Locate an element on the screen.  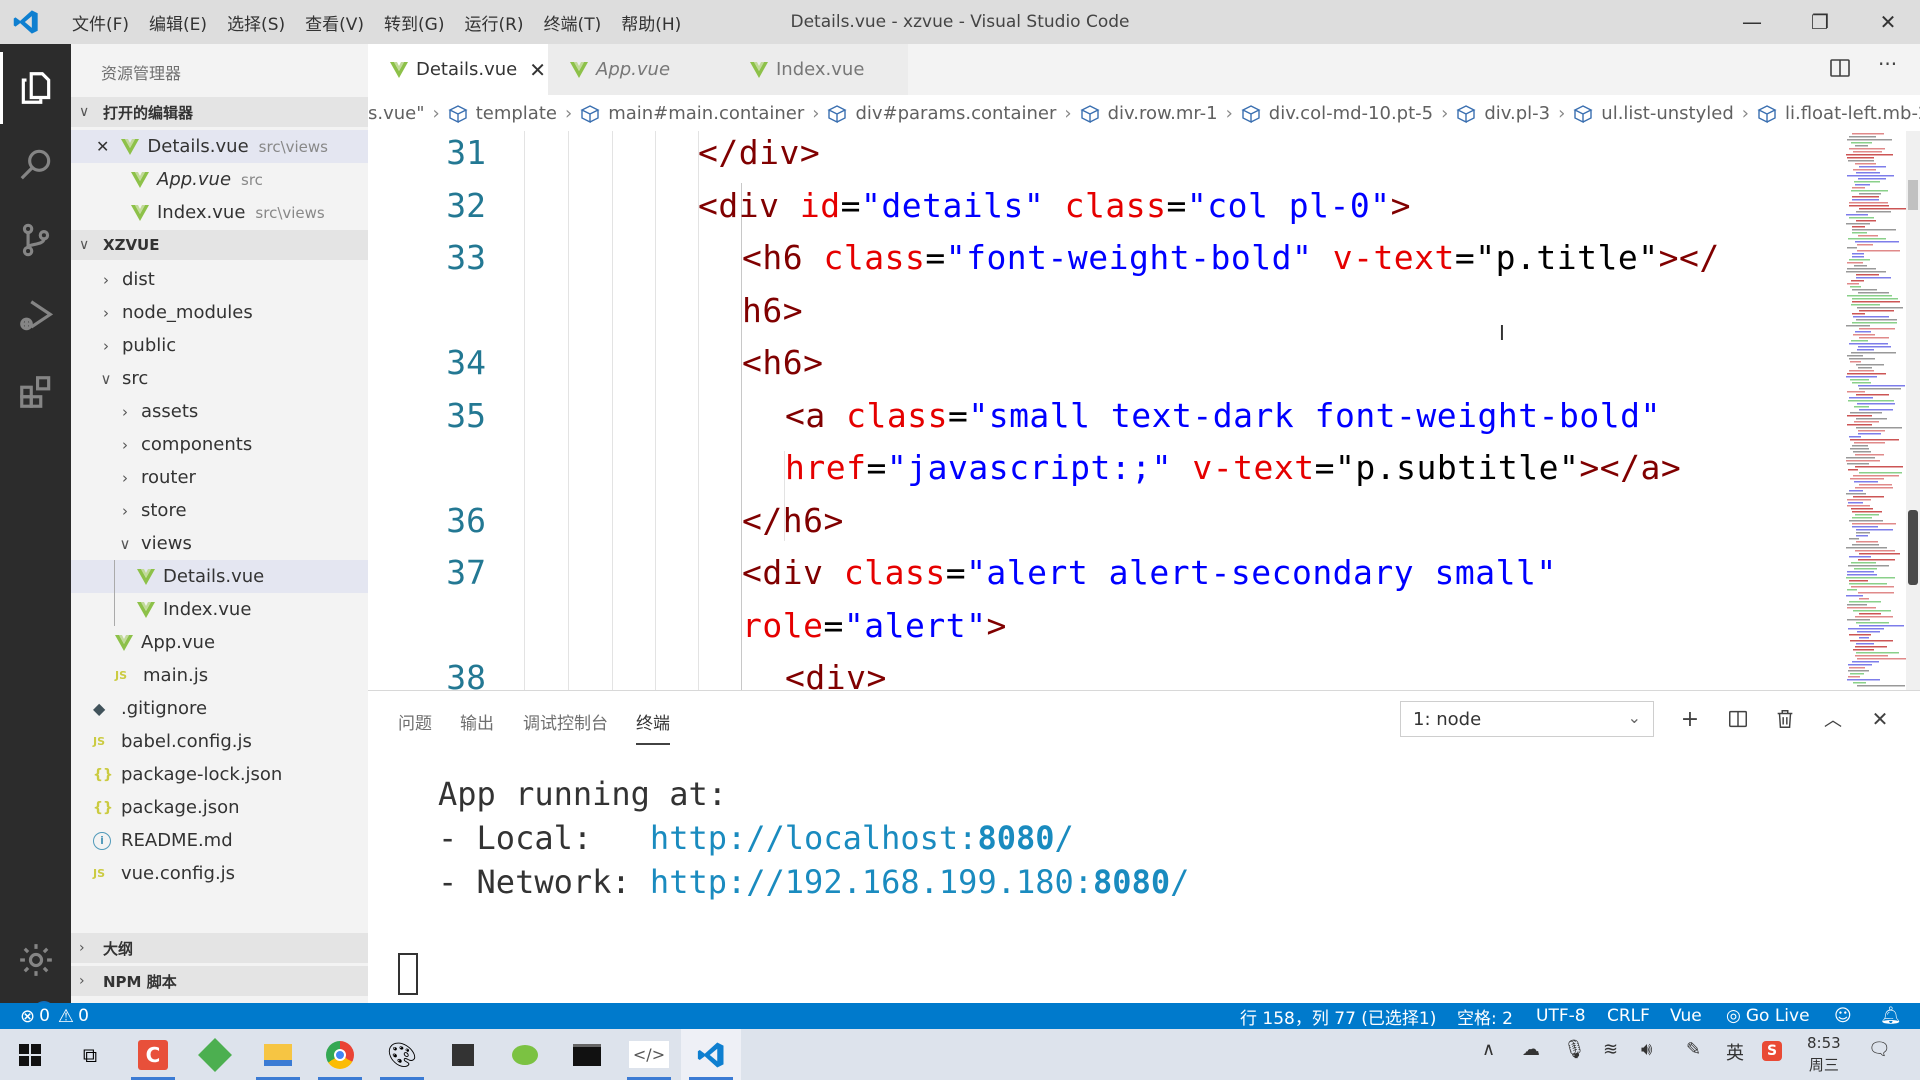
menu-view: 查看(V) is located at coordinates (334, 22).